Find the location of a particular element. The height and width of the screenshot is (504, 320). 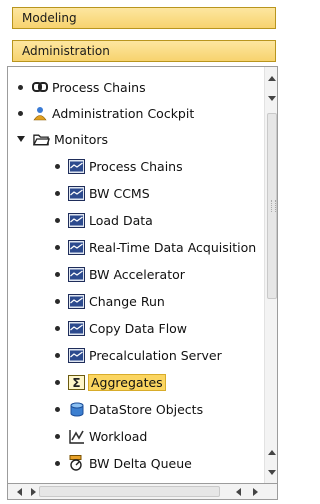

delta-queue-icon is located at coordinates (76, 463).